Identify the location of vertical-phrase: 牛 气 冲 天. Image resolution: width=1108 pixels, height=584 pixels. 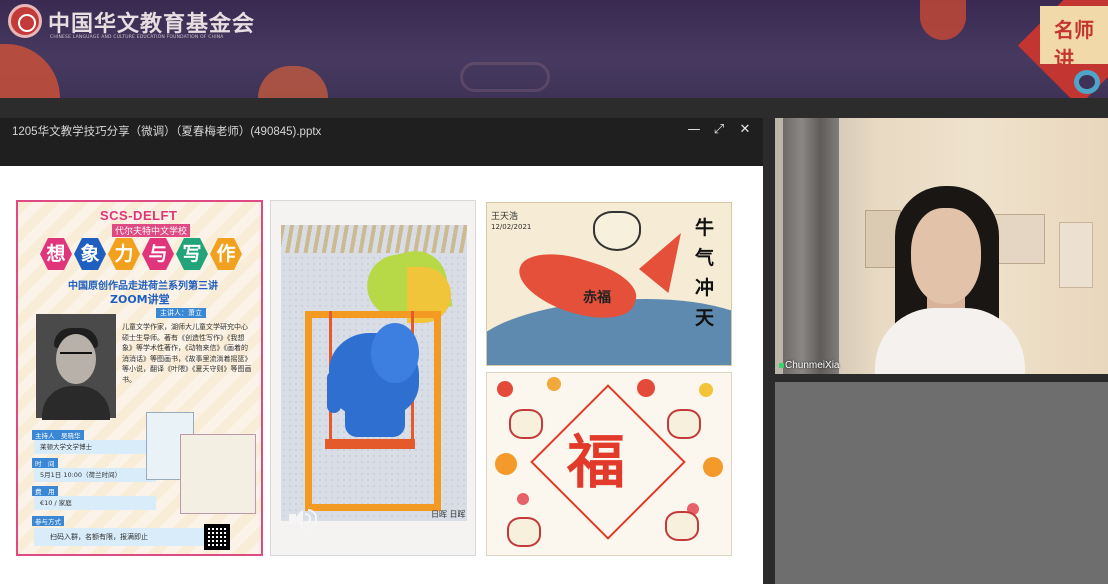
(707, 273).